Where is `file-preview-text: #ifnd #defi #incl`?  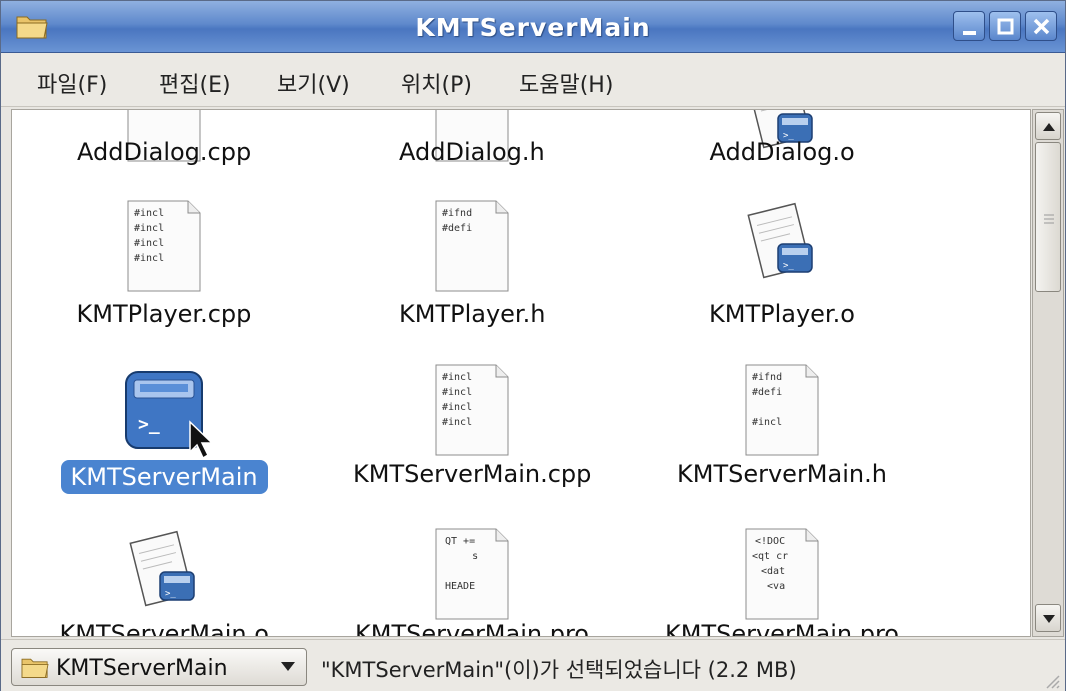 file-preview-text: #ifnd #defi #incl is located at coordinates (767, 400).